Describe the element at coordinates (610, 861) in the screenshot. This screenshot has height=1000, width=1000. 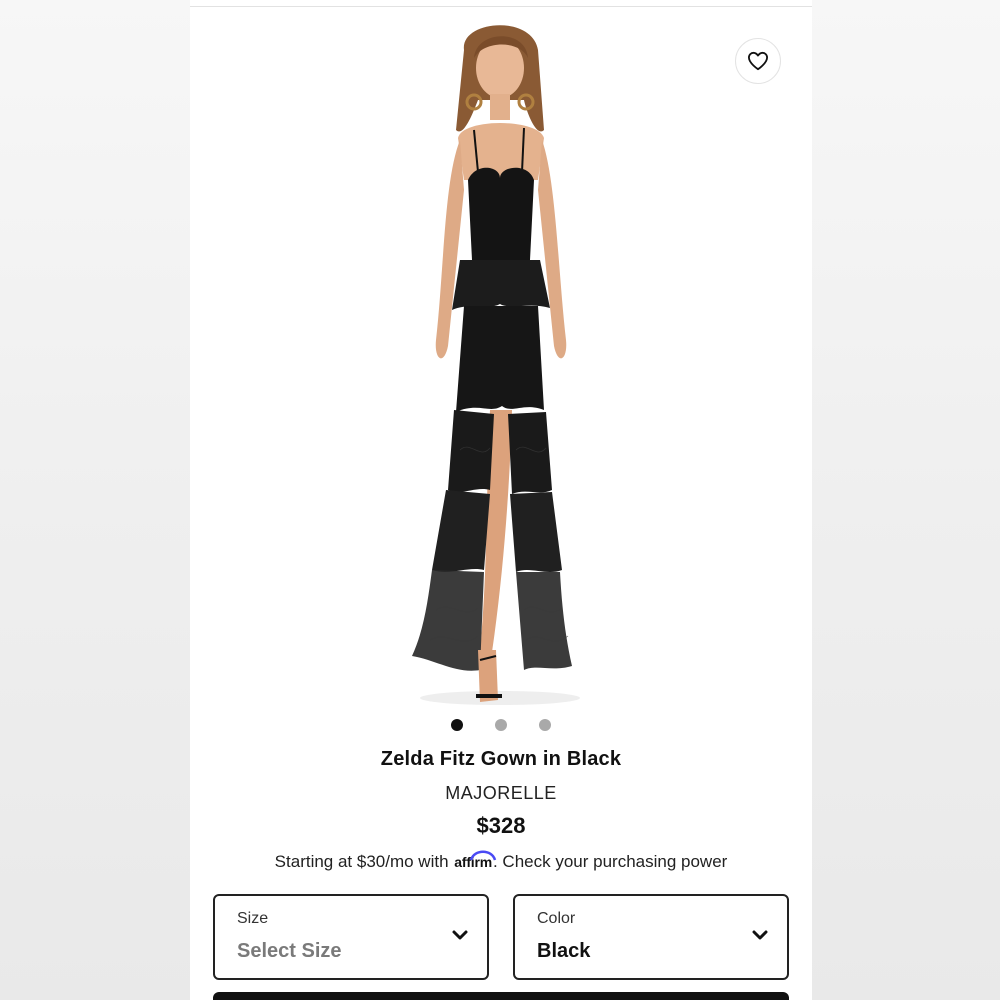
I see `financing-suffix: . Check your purchasing power` at that location.